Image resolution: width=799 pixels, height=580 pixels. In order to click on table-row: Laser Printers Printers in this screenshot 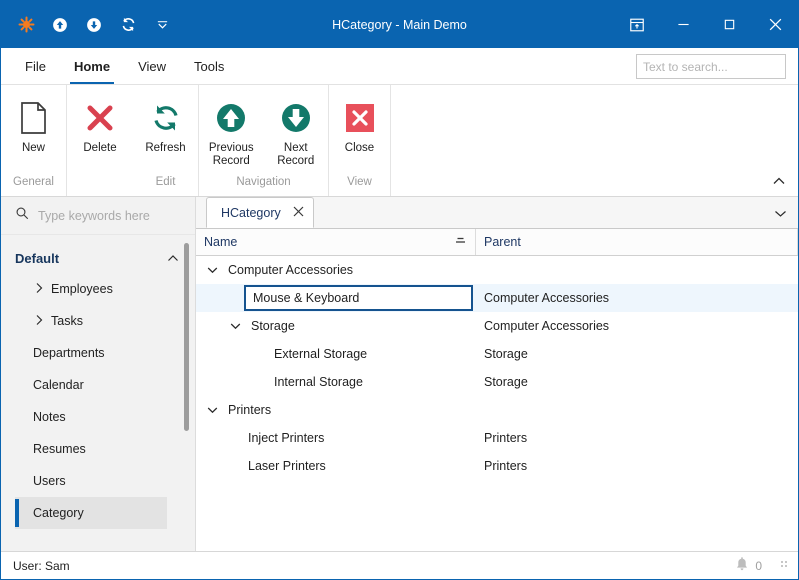, I will do `click(497, 466)`.